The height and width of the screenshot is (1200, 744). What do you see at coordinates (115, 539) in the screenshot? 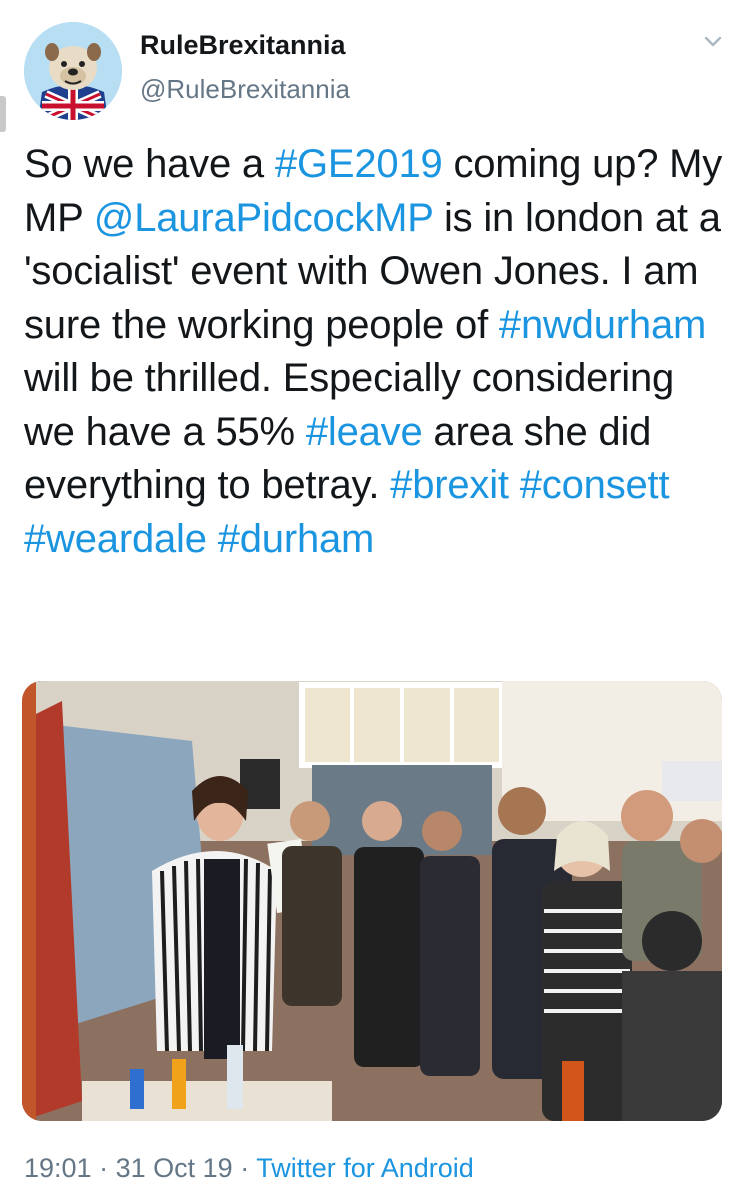
I see `hashtag-link: #weardale` at bounding box center [115, 539].